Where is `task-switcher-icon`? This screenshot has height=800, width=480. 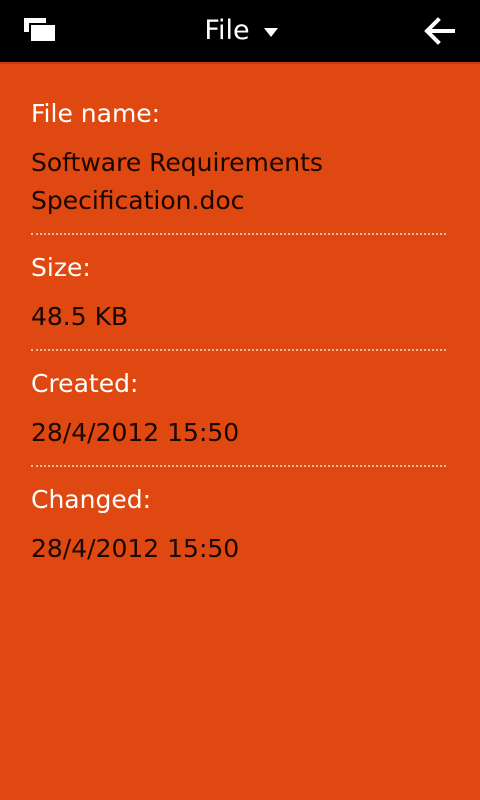
task-switcher-icon is located at coordinates (40, 31).